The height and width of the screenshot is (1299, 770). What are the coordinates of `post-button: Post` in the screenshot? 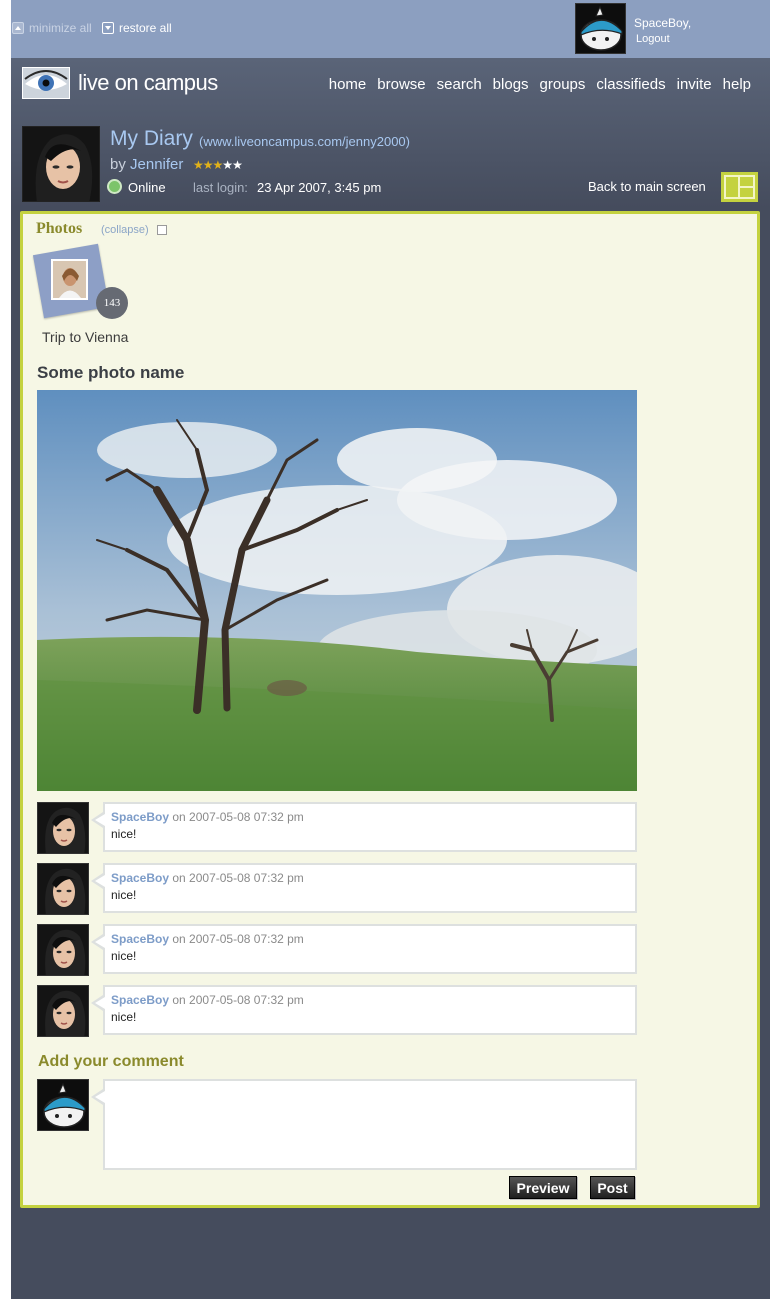 It's located at (612, 1187).